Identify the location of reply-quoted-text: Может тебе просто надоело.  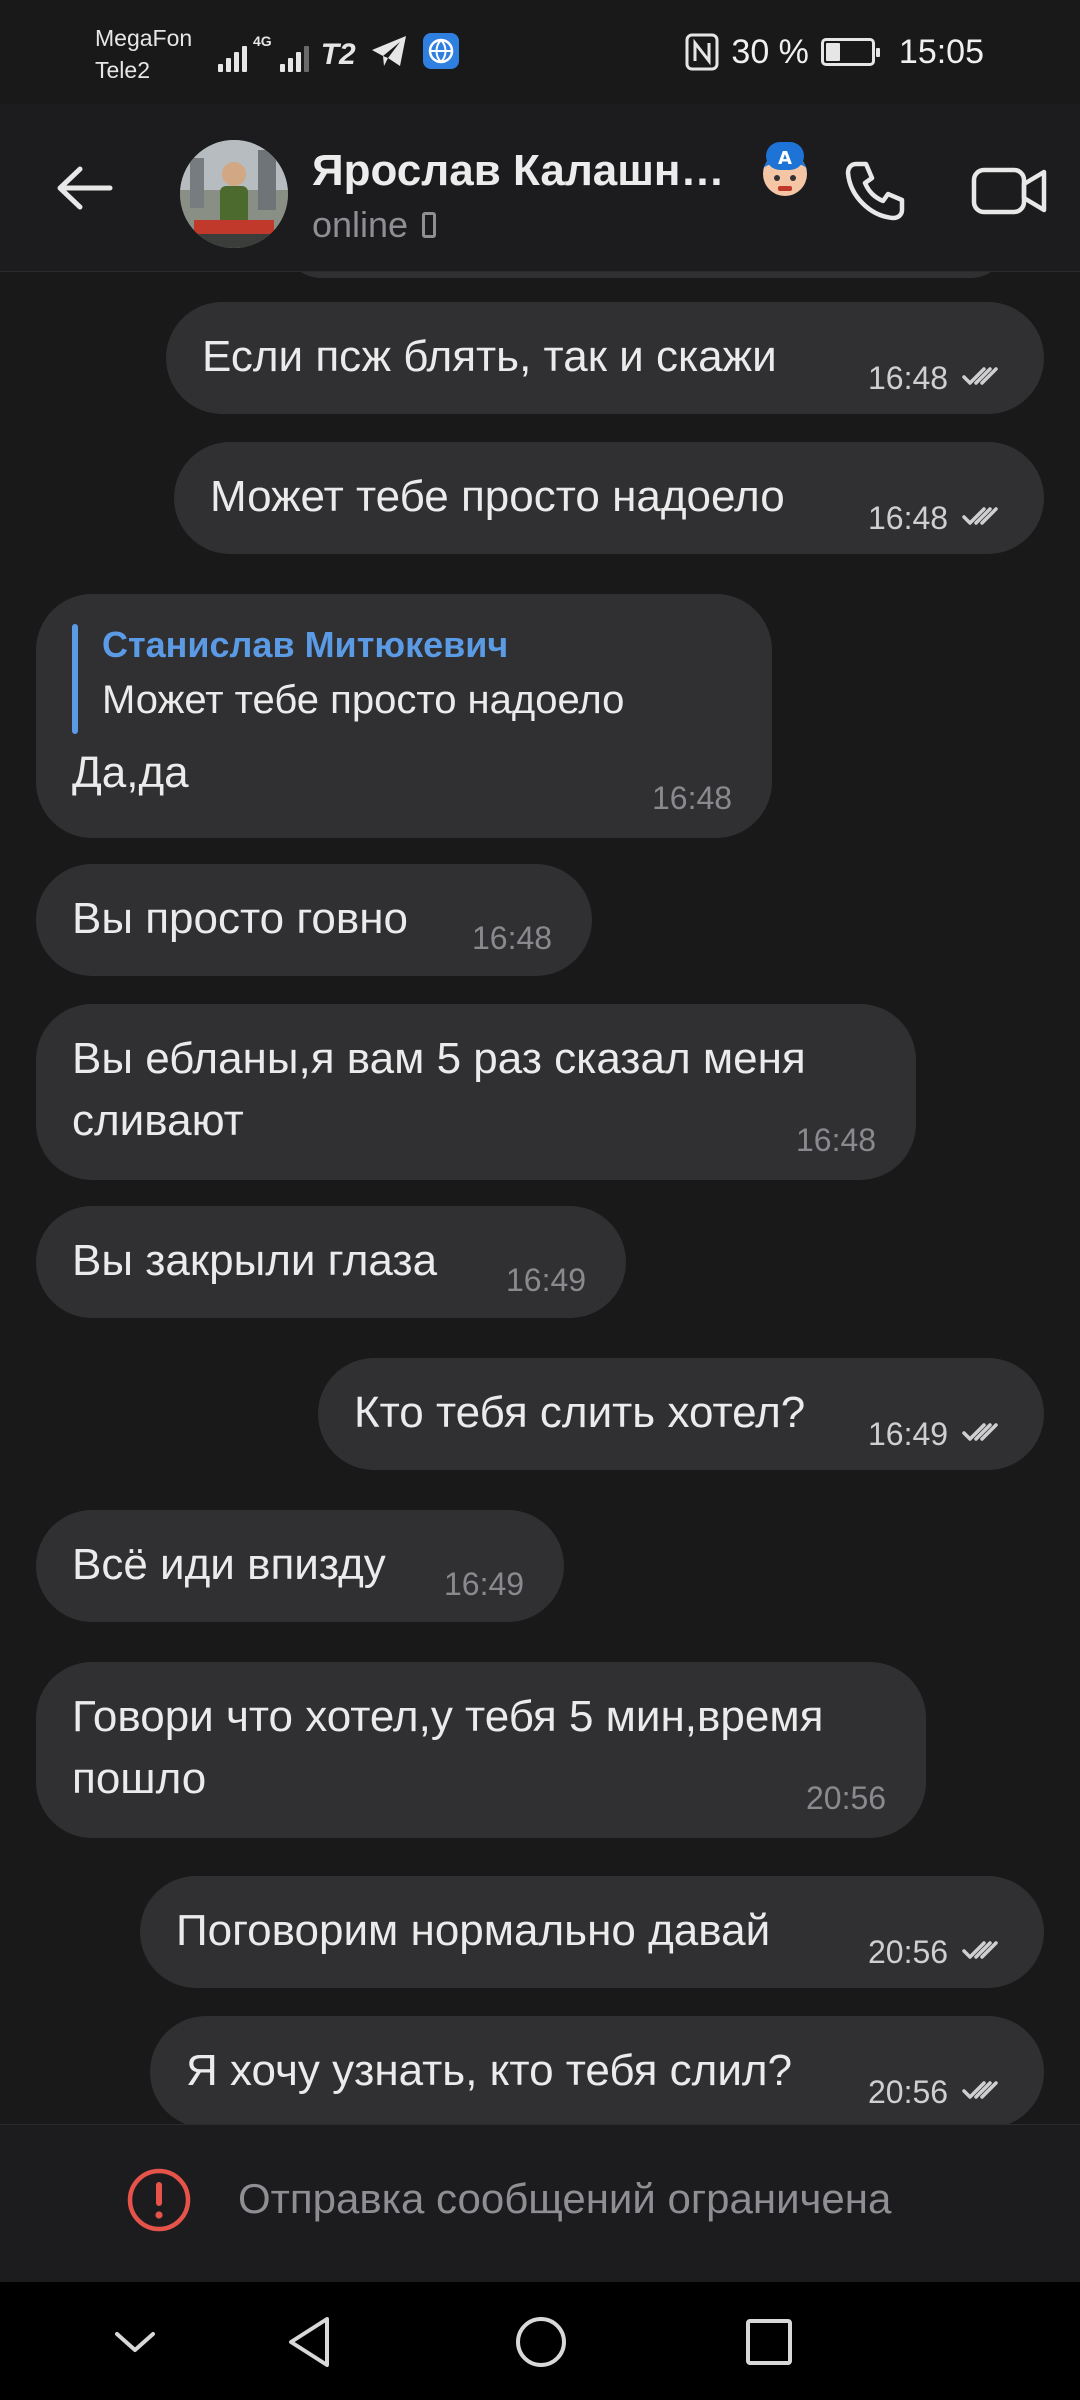
(363, 700).